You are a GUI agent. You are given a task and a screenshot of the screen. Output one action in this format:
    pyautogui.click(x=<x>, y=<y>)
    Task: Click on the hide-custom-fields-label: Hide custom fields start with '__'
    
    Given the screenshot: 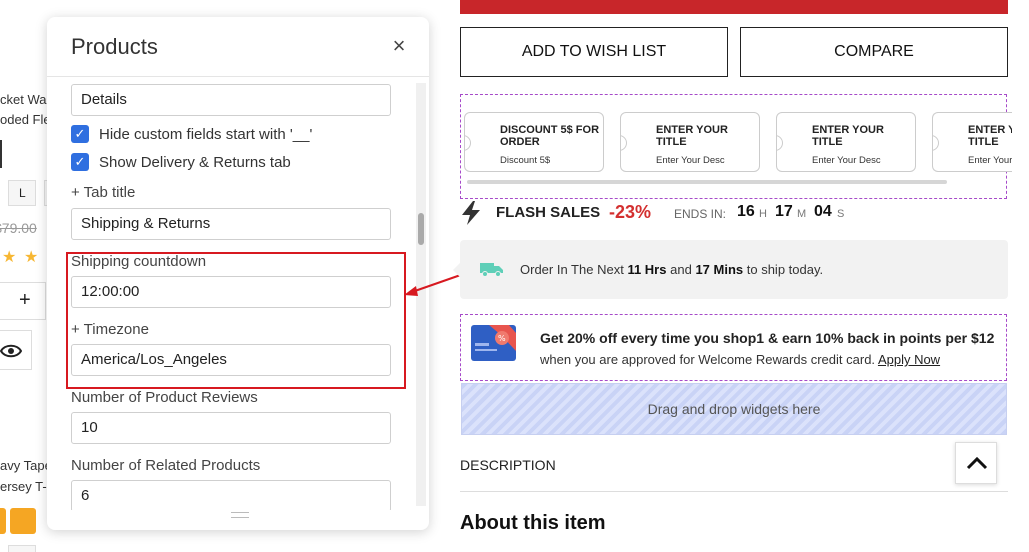 What is the action you would take?
    pyautogui.click(x=206, y=134)
    